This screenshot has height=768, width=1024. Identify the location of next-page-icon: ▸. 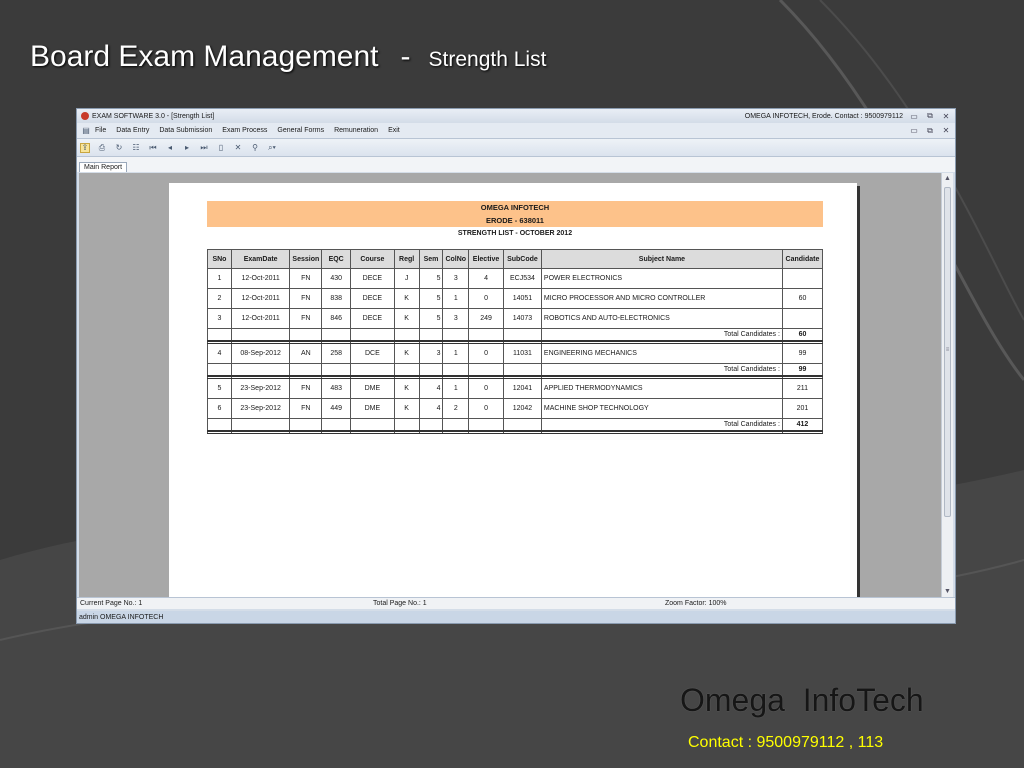
(187, 148).